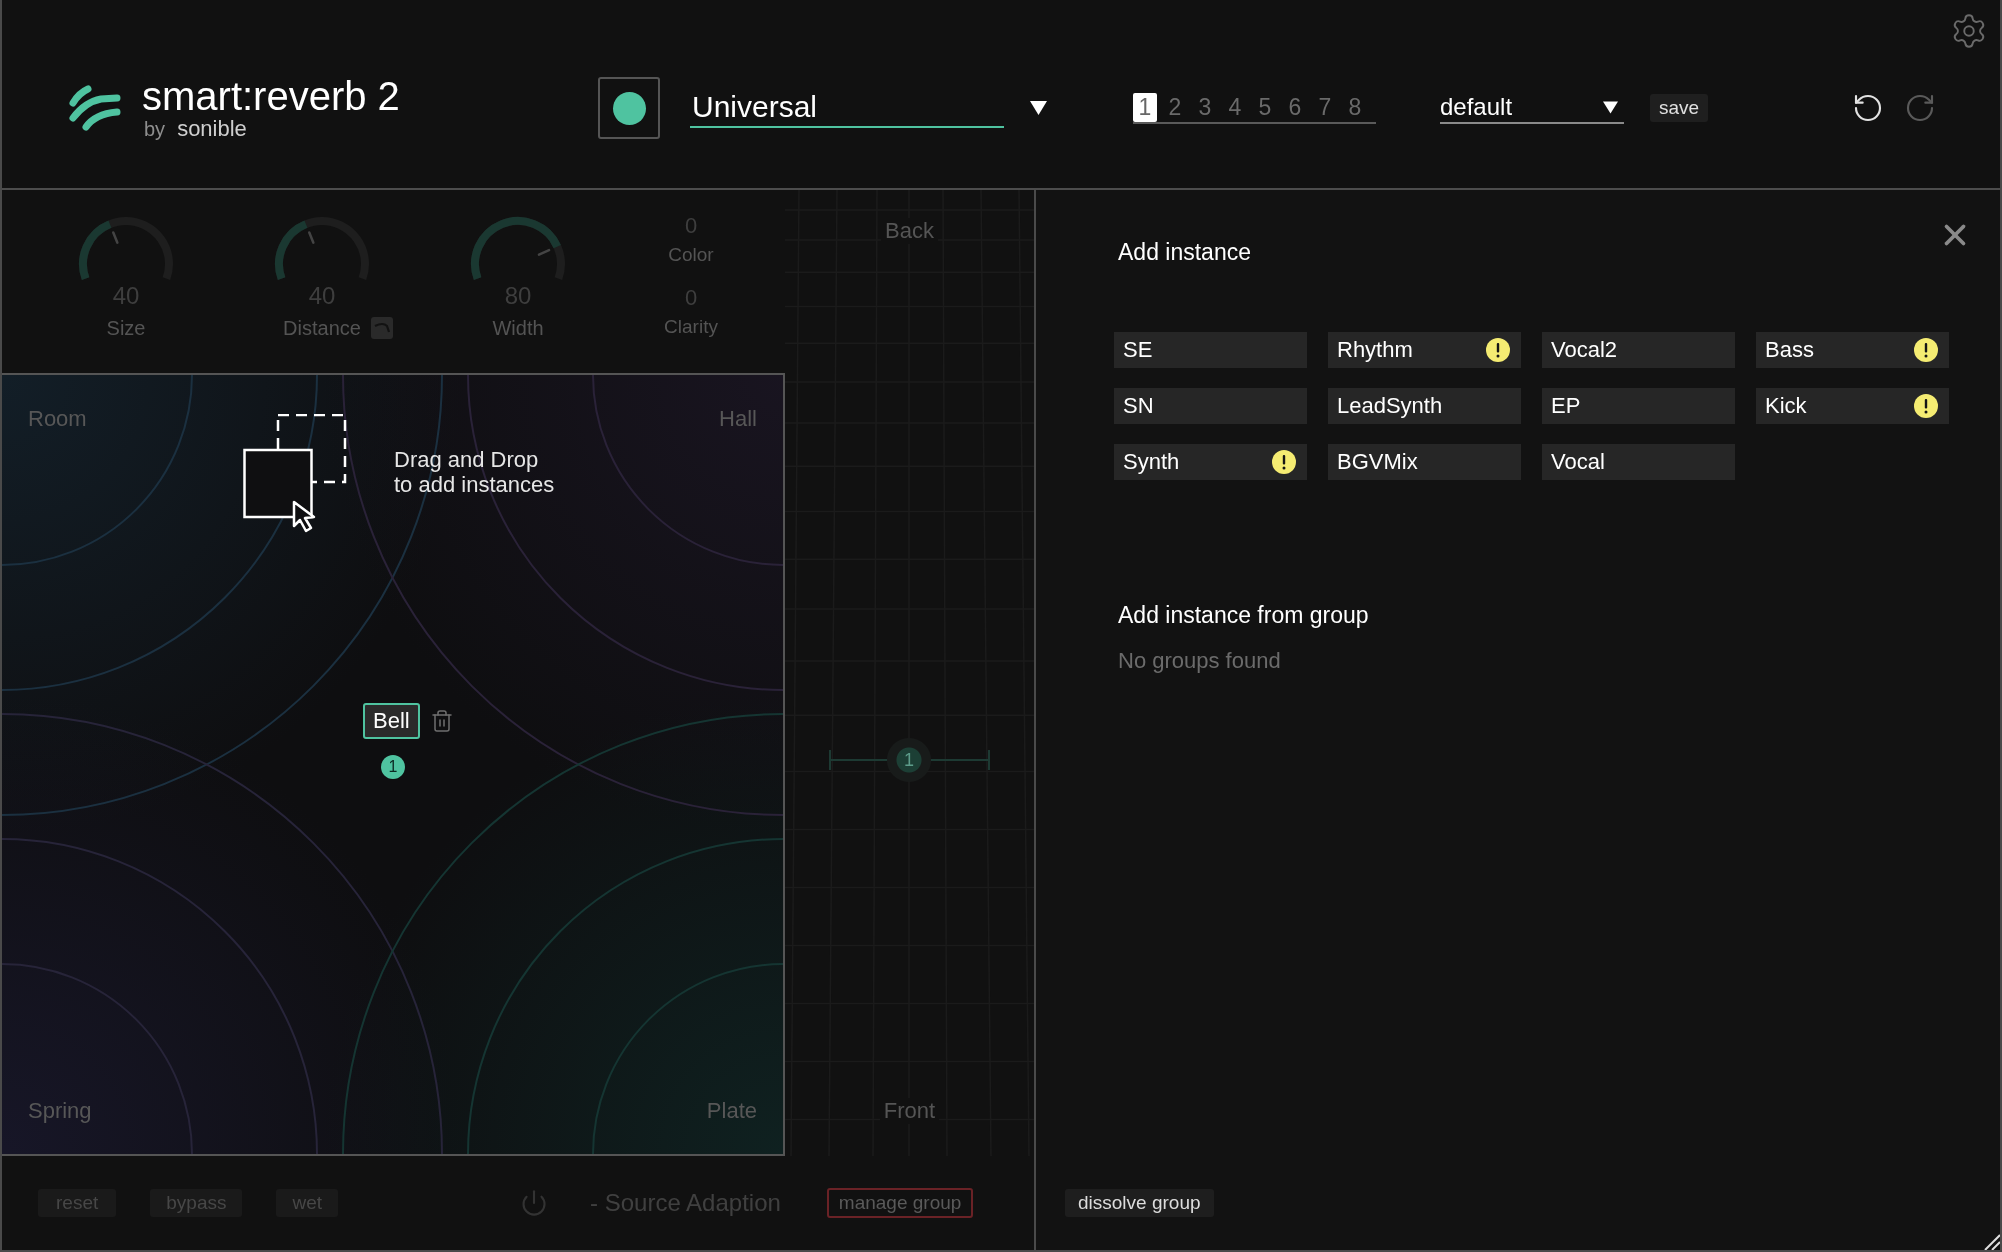 This screenshot has height=1252, width=2002. Describe the element at coordinates (518, 328) in the screenshot. I see `knob-label: Width` at that location.